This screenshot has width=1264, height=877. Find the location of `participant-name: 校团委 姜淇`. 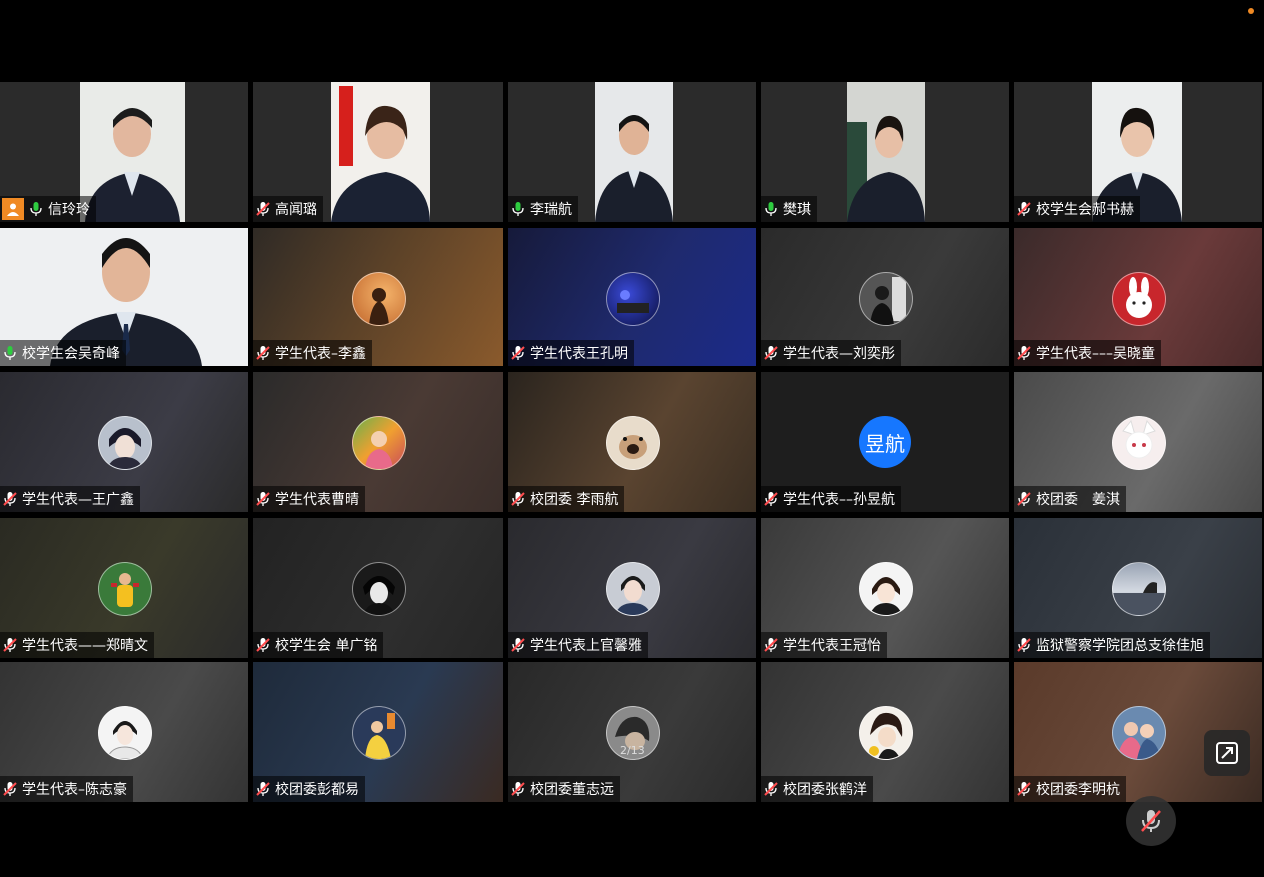

participant-name: 校团委 姜淇 is located at coordinates (1078, 500).